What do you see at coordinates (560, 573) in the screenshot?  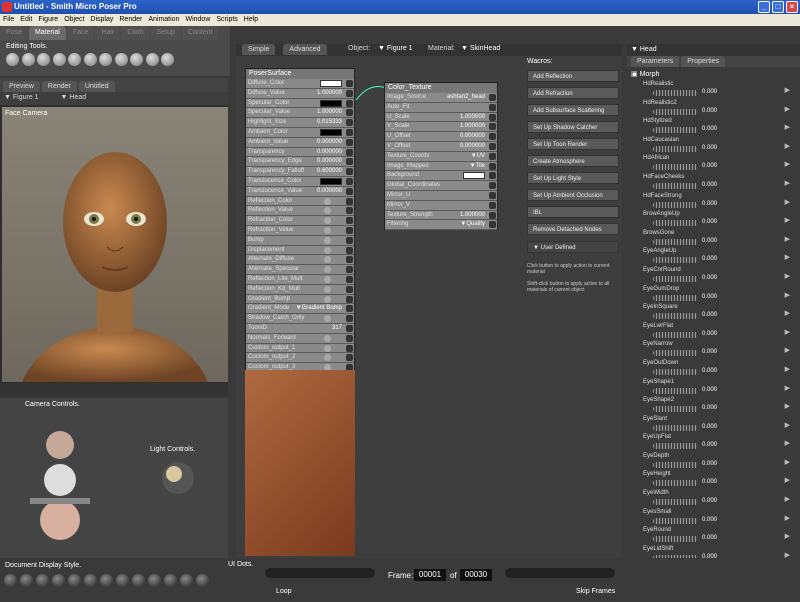 I see `keyframe-controls` at bounding box center [560, 573].